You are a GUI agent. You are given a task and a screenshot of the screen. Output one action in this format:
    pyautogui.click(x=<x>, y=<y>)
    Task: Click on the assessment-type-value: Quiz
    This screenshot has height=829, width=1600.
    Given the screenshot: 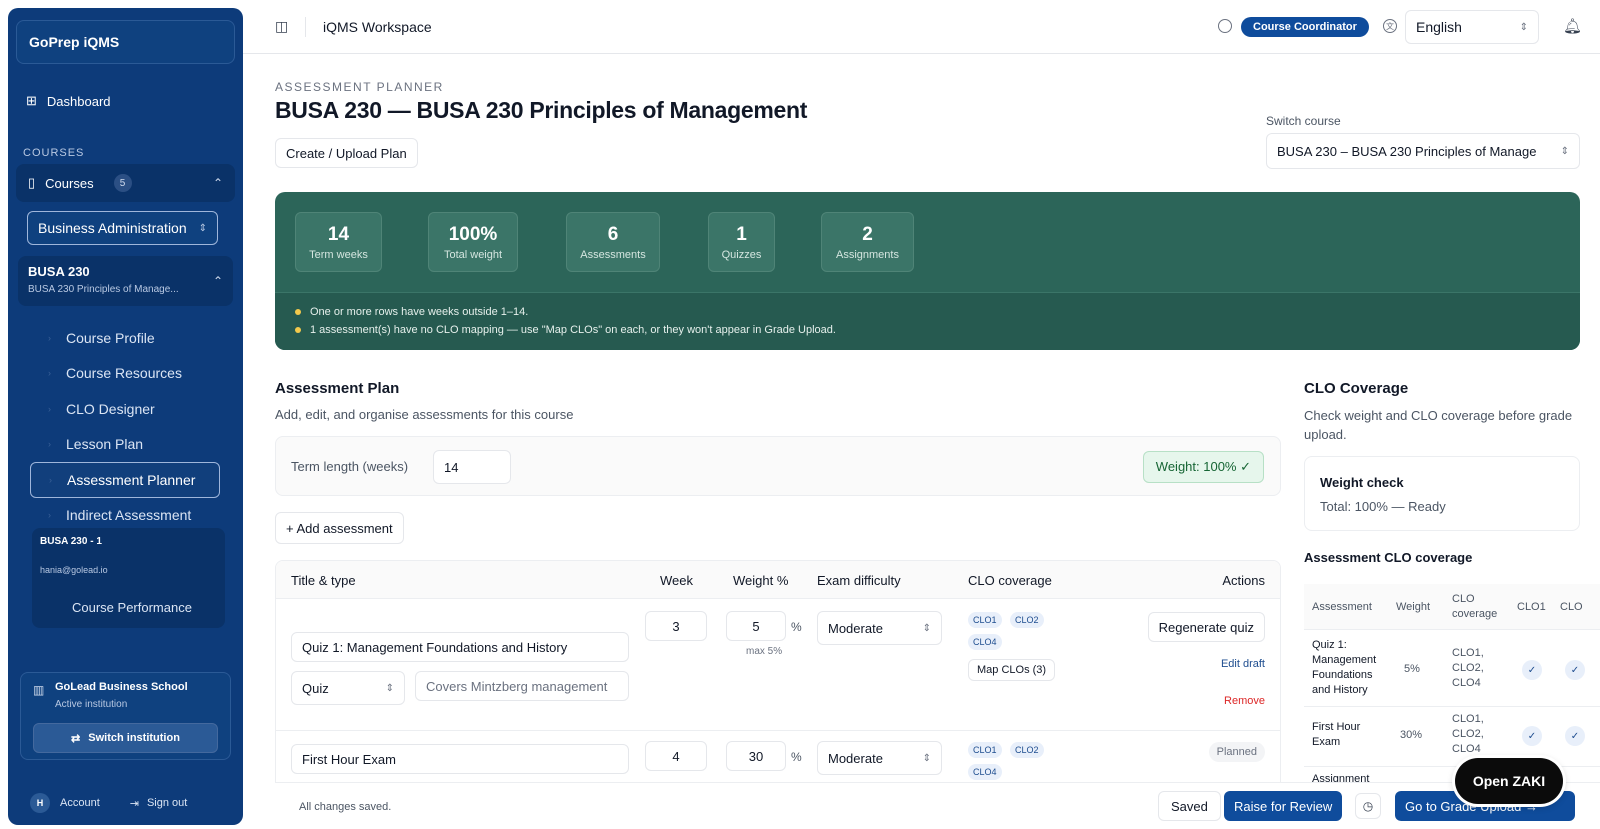 What is the action you would take?
    pyautogui.click(x=315, y=688)
    